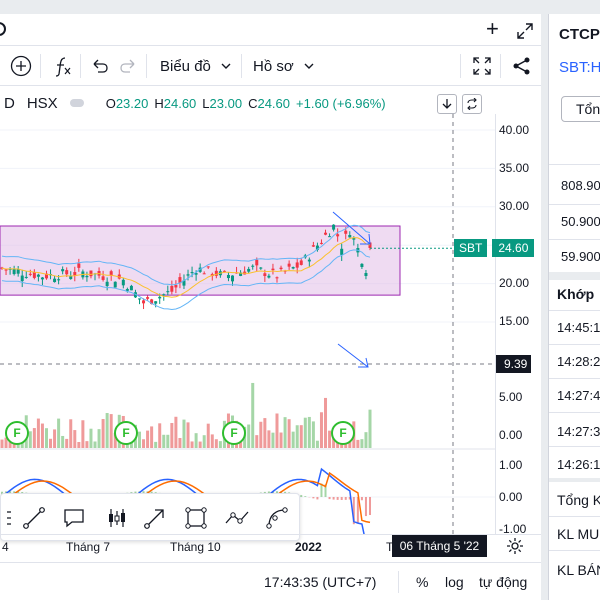  What do you see at coordinates (579, 34) in the screenshot?
I see `company-title: CTCP` at bounding box center [579, 34].